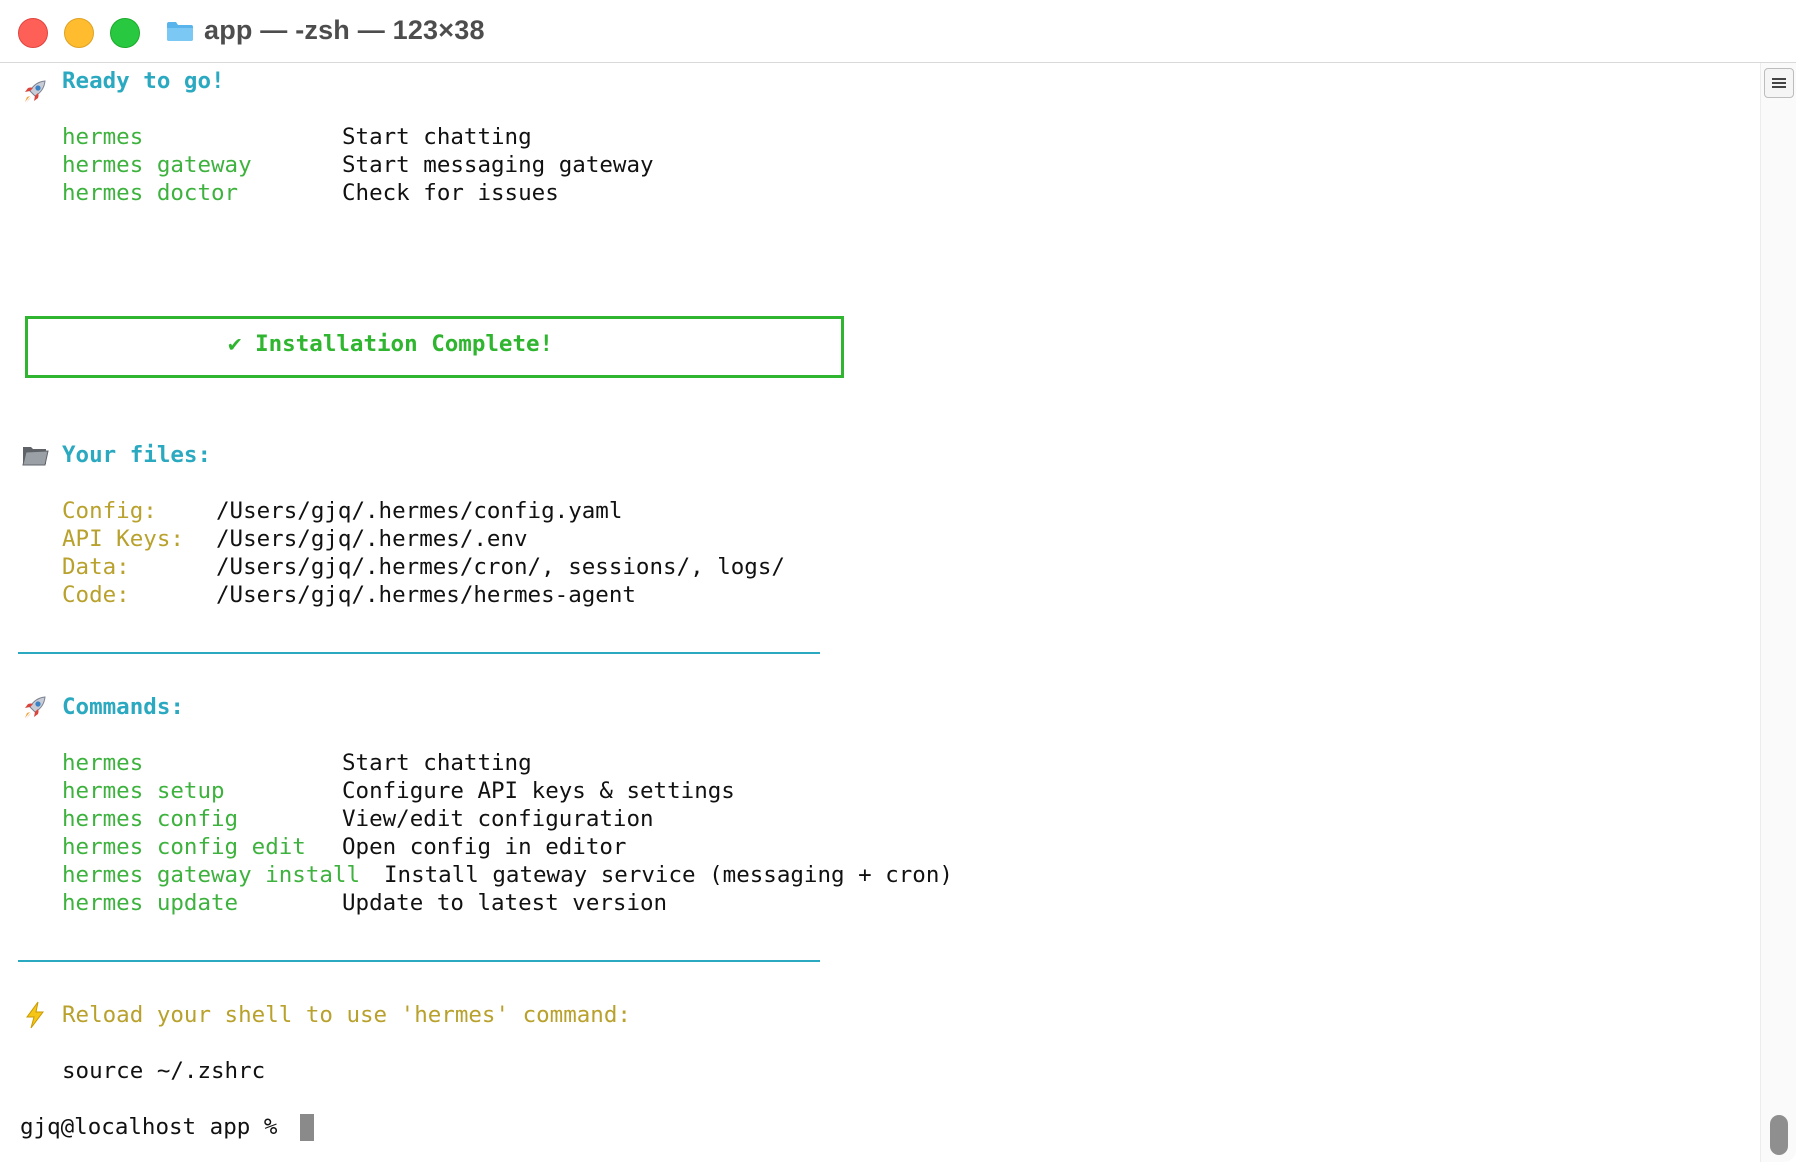  What do you see at coordinates (437, 763) in the screenshot?
I see `command-desc: Start chatting` at bounding box center [437, 763].